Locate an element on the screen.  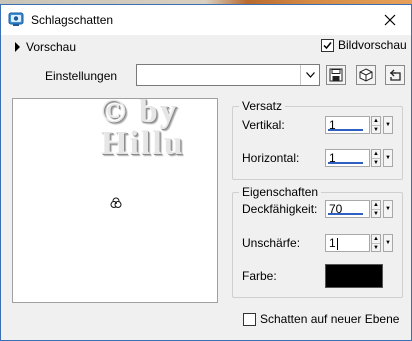
close-button is located at coordinates (390, 20).